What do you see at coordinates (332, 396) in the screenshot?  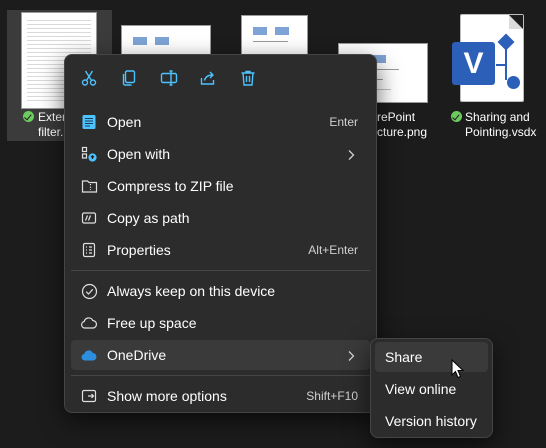 I see `shortcut-label: Shift+F10` at bounding box center [332, 396].